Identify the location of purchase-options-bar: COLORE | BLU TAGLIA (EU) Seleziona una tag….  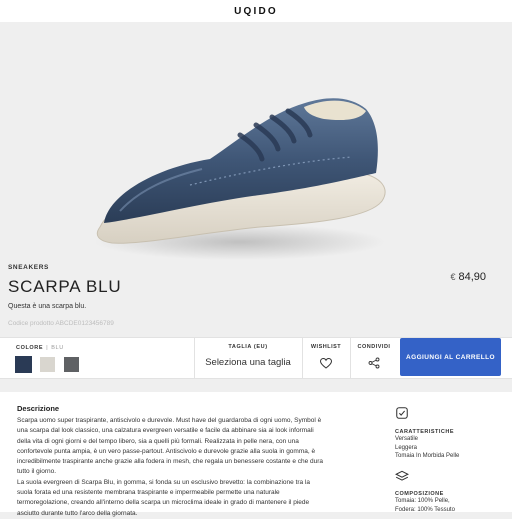
(256, 358).